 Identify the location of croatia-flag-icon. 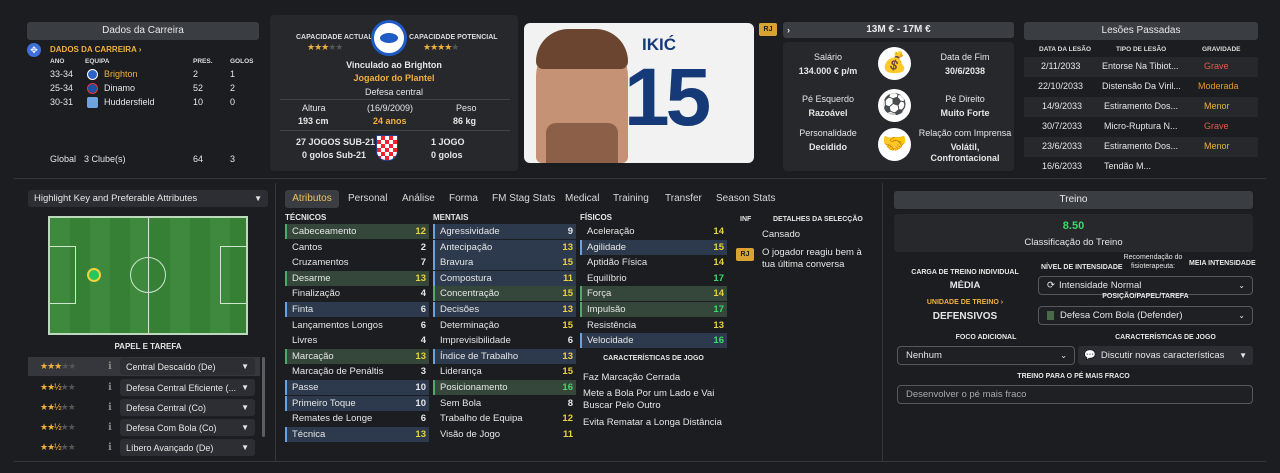
(387, 148).